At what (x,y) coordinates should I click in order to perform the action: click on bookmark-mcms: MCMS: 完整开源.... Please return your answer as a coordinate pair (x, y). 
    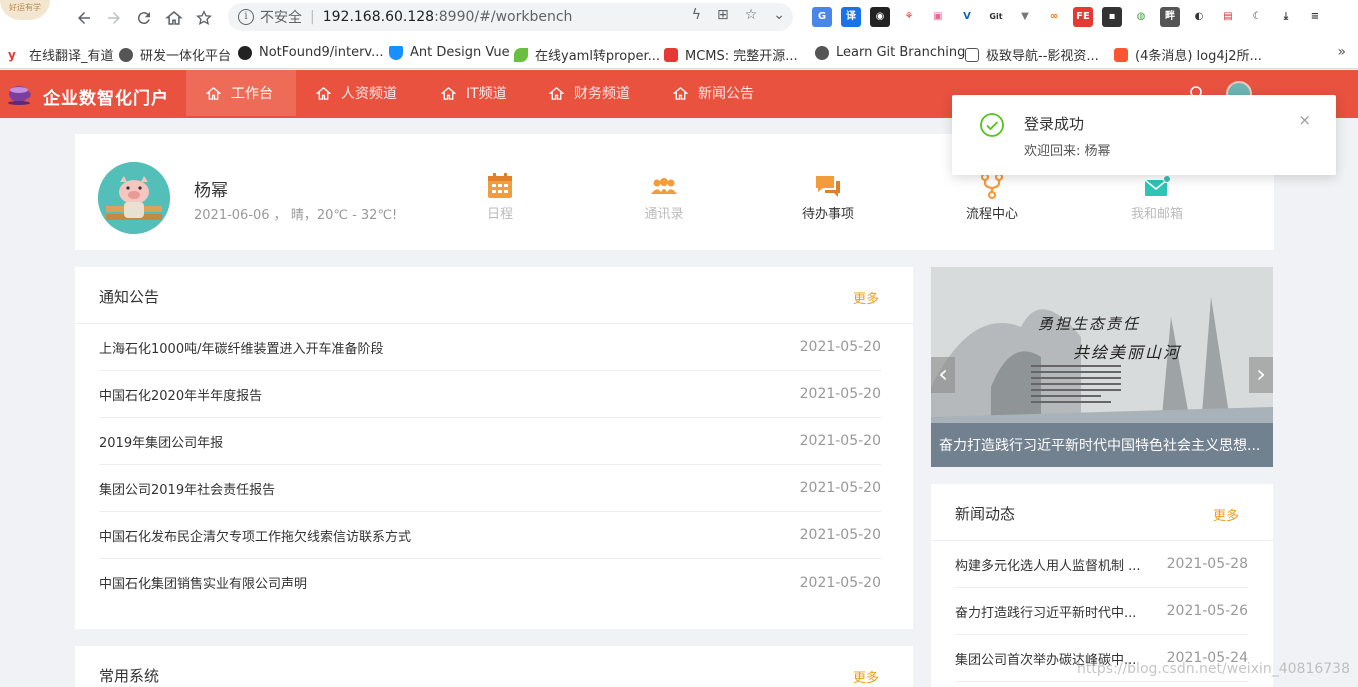
    Looking at the image, I should click on (731, 54).